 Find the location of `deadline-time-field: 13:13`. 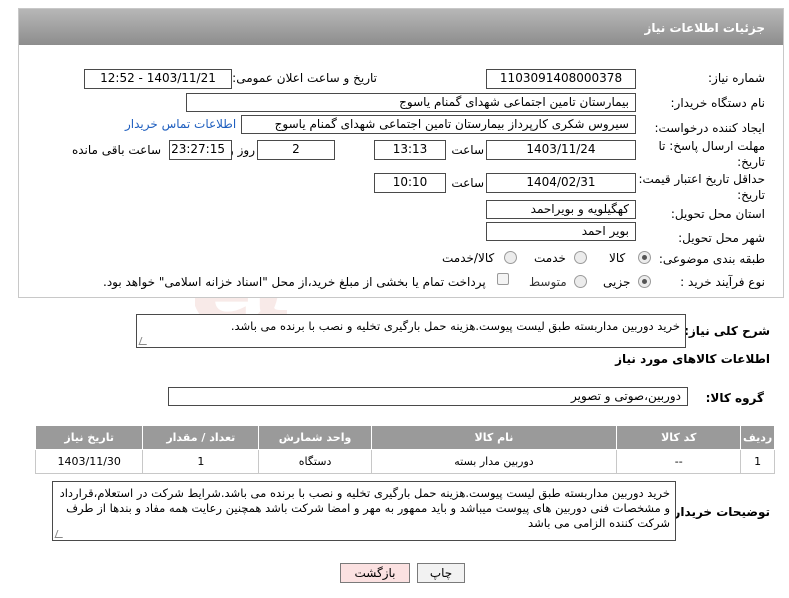

deadline-time-field: 13:13 is located at coordinates (410, 150).